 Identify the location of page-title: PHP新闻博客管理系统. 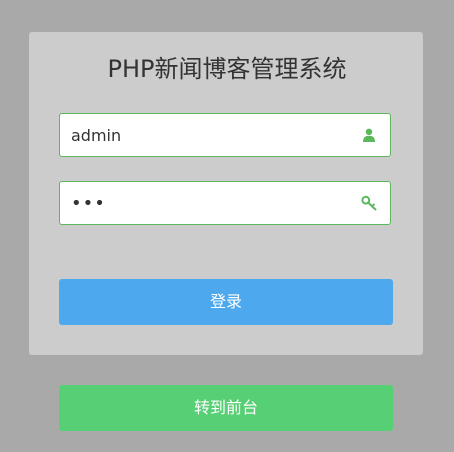
(227, 69).